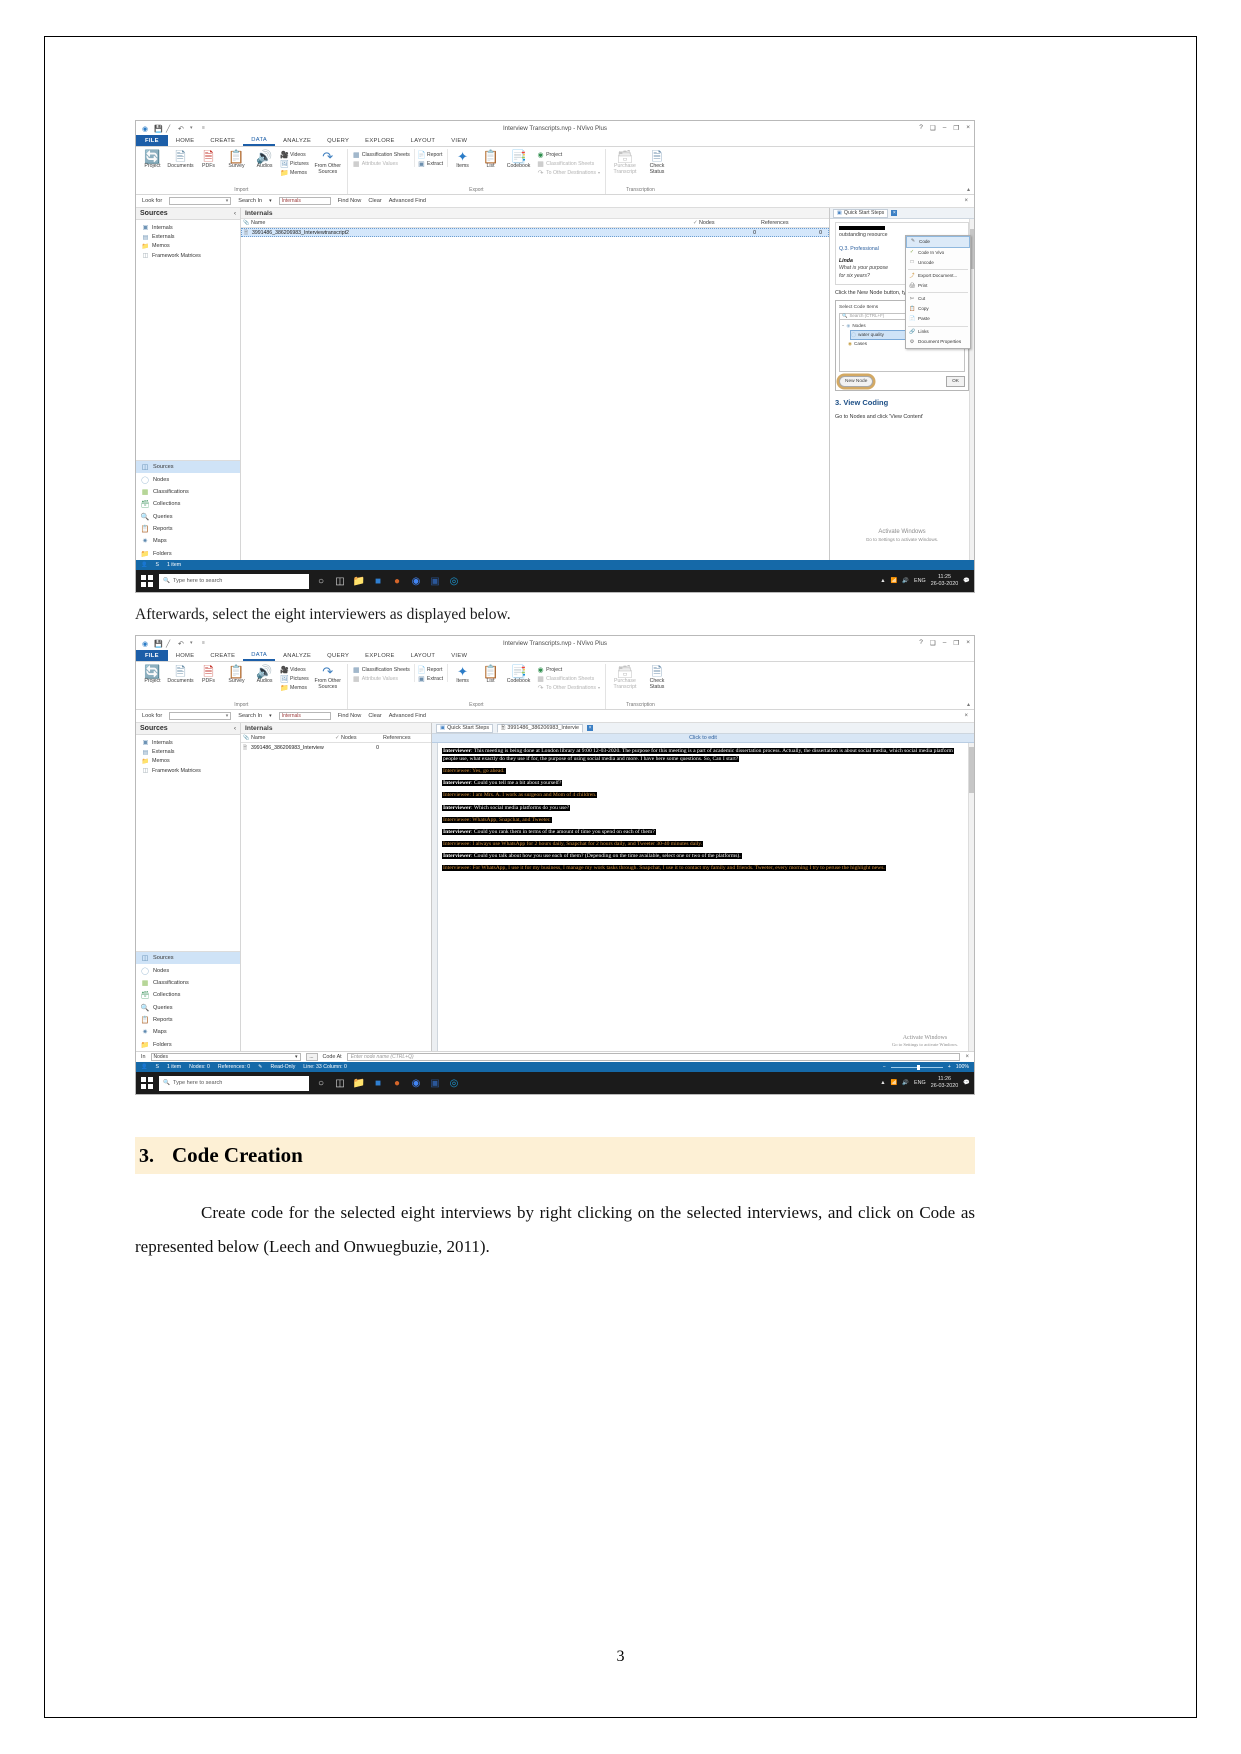  I want to click on media-app-icon: ◎, so click(454, 1083).